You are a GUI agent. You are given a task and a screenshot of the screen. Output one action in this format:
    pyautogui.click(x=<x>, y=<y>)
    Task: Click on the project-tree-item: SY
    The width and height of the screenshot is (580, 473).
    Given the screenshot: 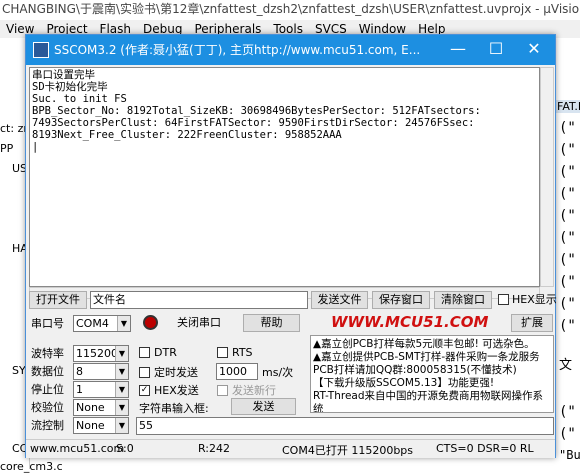 What is the action you would take?
    pyautogui.click(x=19, y=370)
    